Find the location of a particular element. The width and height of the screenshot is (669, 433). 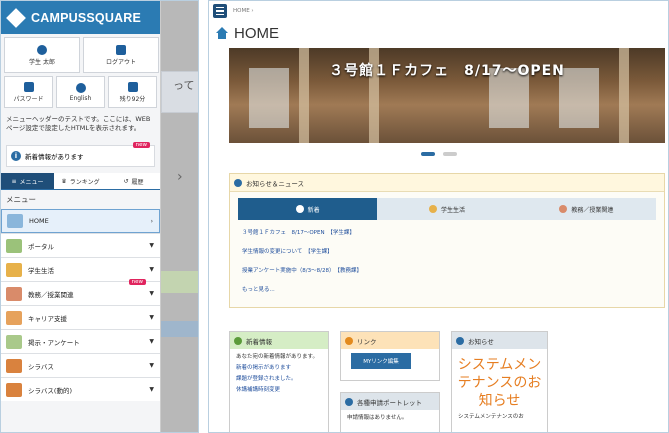

menu-item-academic: 教務／授業関連 new ▼ is located at coordinates (80, 292).